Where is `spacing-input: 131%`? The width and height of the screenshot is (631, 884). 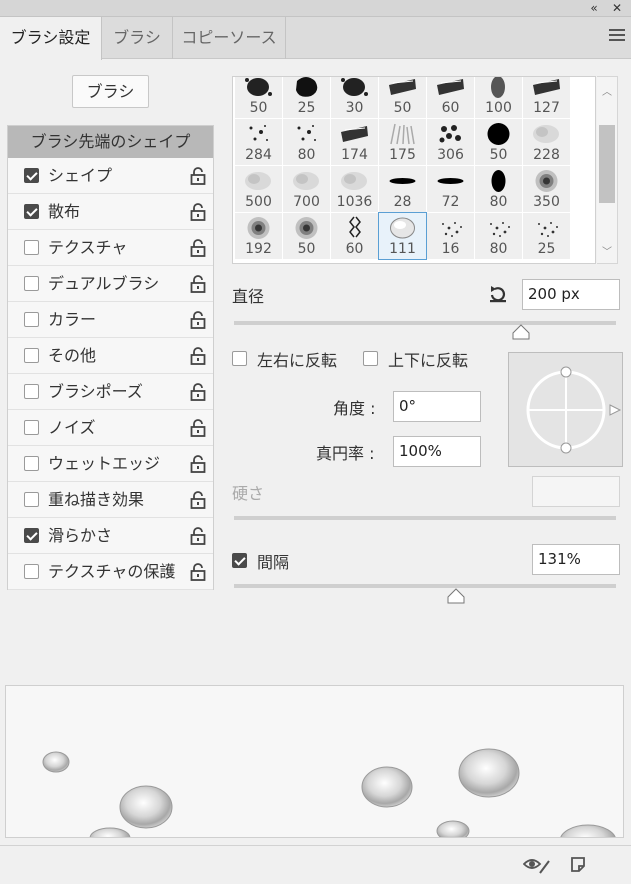
spacing-input: 131% is located at coordinates (576, 559).